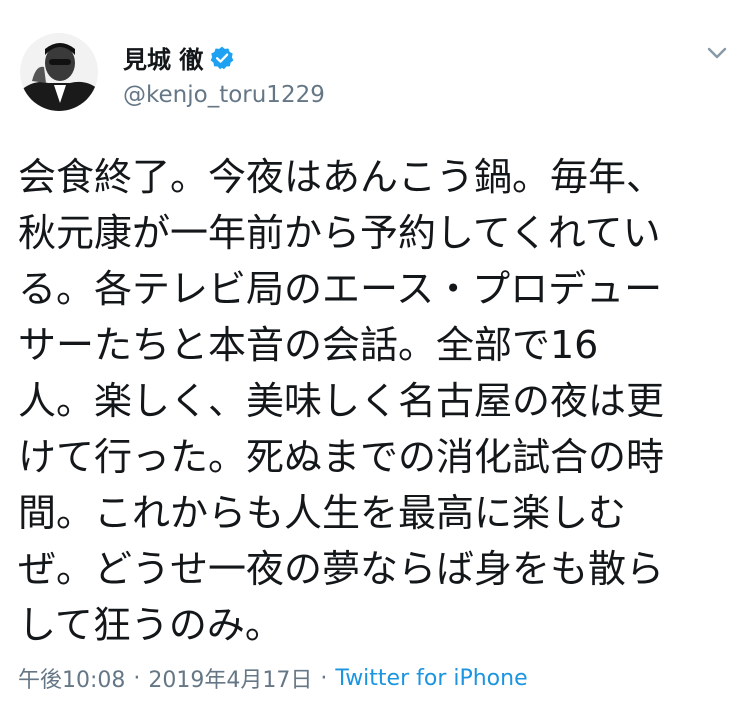 This screenshot has height=716, width=750. Describe the element at coordinates (431, 678) in the screenshot. I see `tweet-source-link: Twitter for iPhone` at that location.